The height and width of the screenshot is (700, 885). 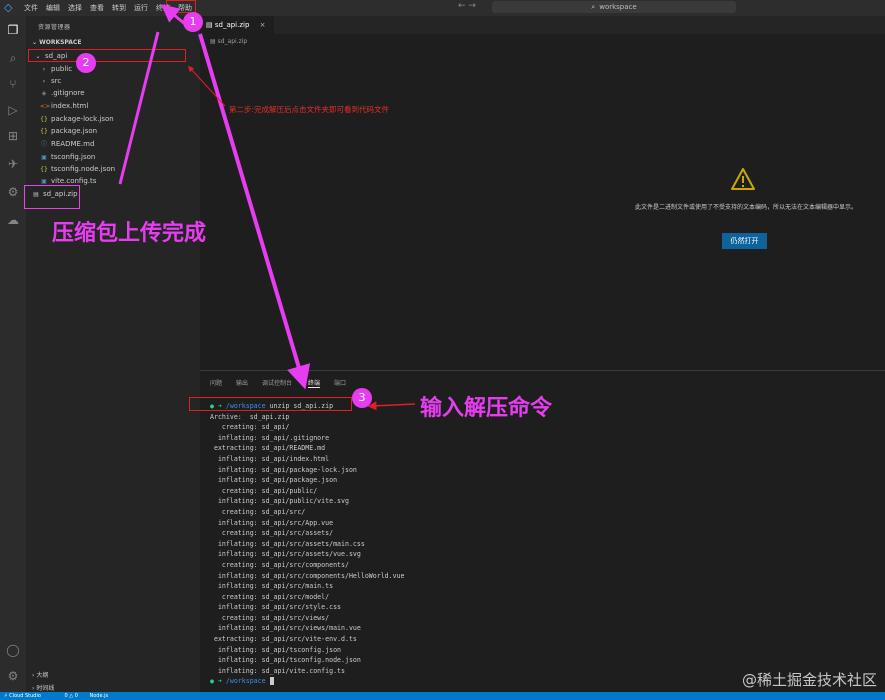 What do you see at coordinates (362, 398) in the screenshot?
I see `step-3-marker: 3` at bounding box center [362, 398].